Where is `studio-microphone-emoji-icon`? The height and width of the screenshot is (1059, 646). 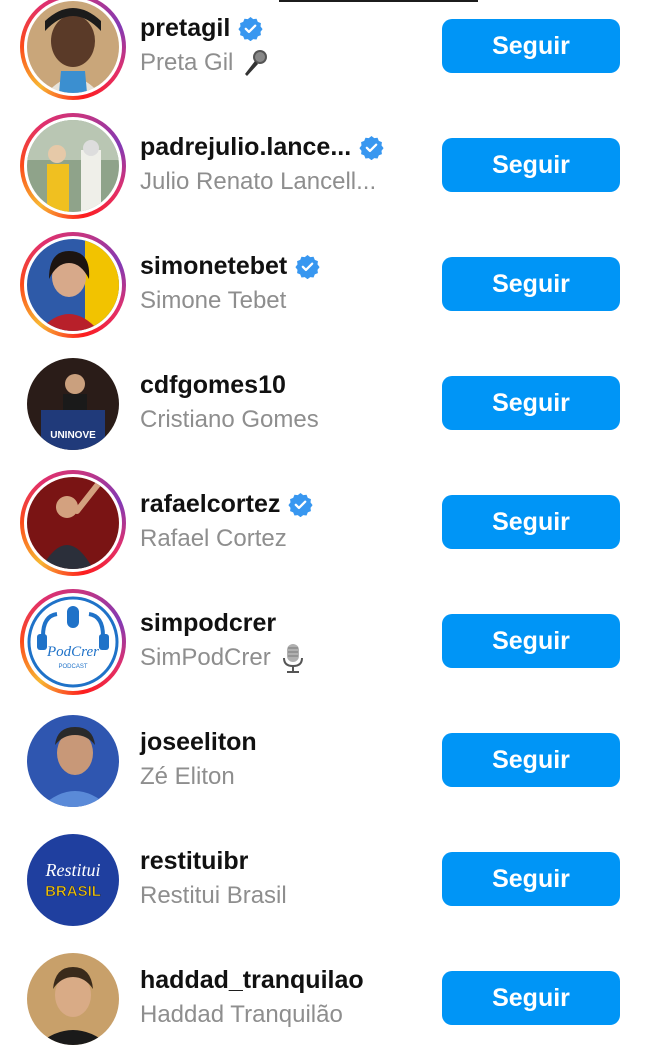
studio-microphone-emoji-icon is located at coordinates (292, 658).